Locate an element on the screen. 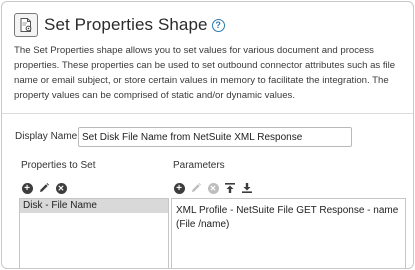 The width and height of the screenshot is (415, 270). delete-parameter-button: ✕ is located at coordinates (213, 188).